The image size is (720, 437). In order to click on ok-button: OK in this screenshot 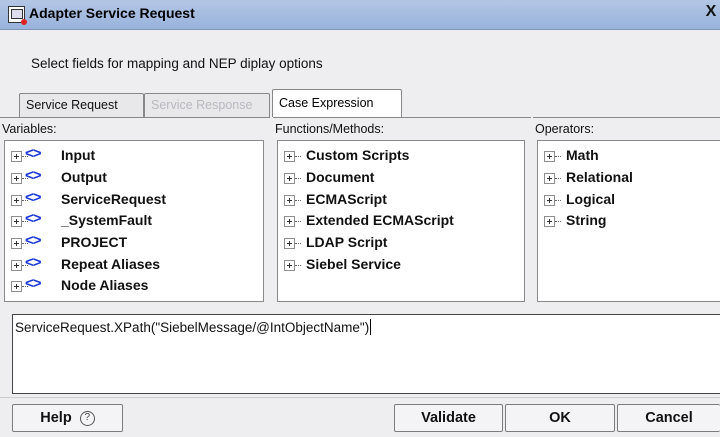, I will do `click(560, 418)`.